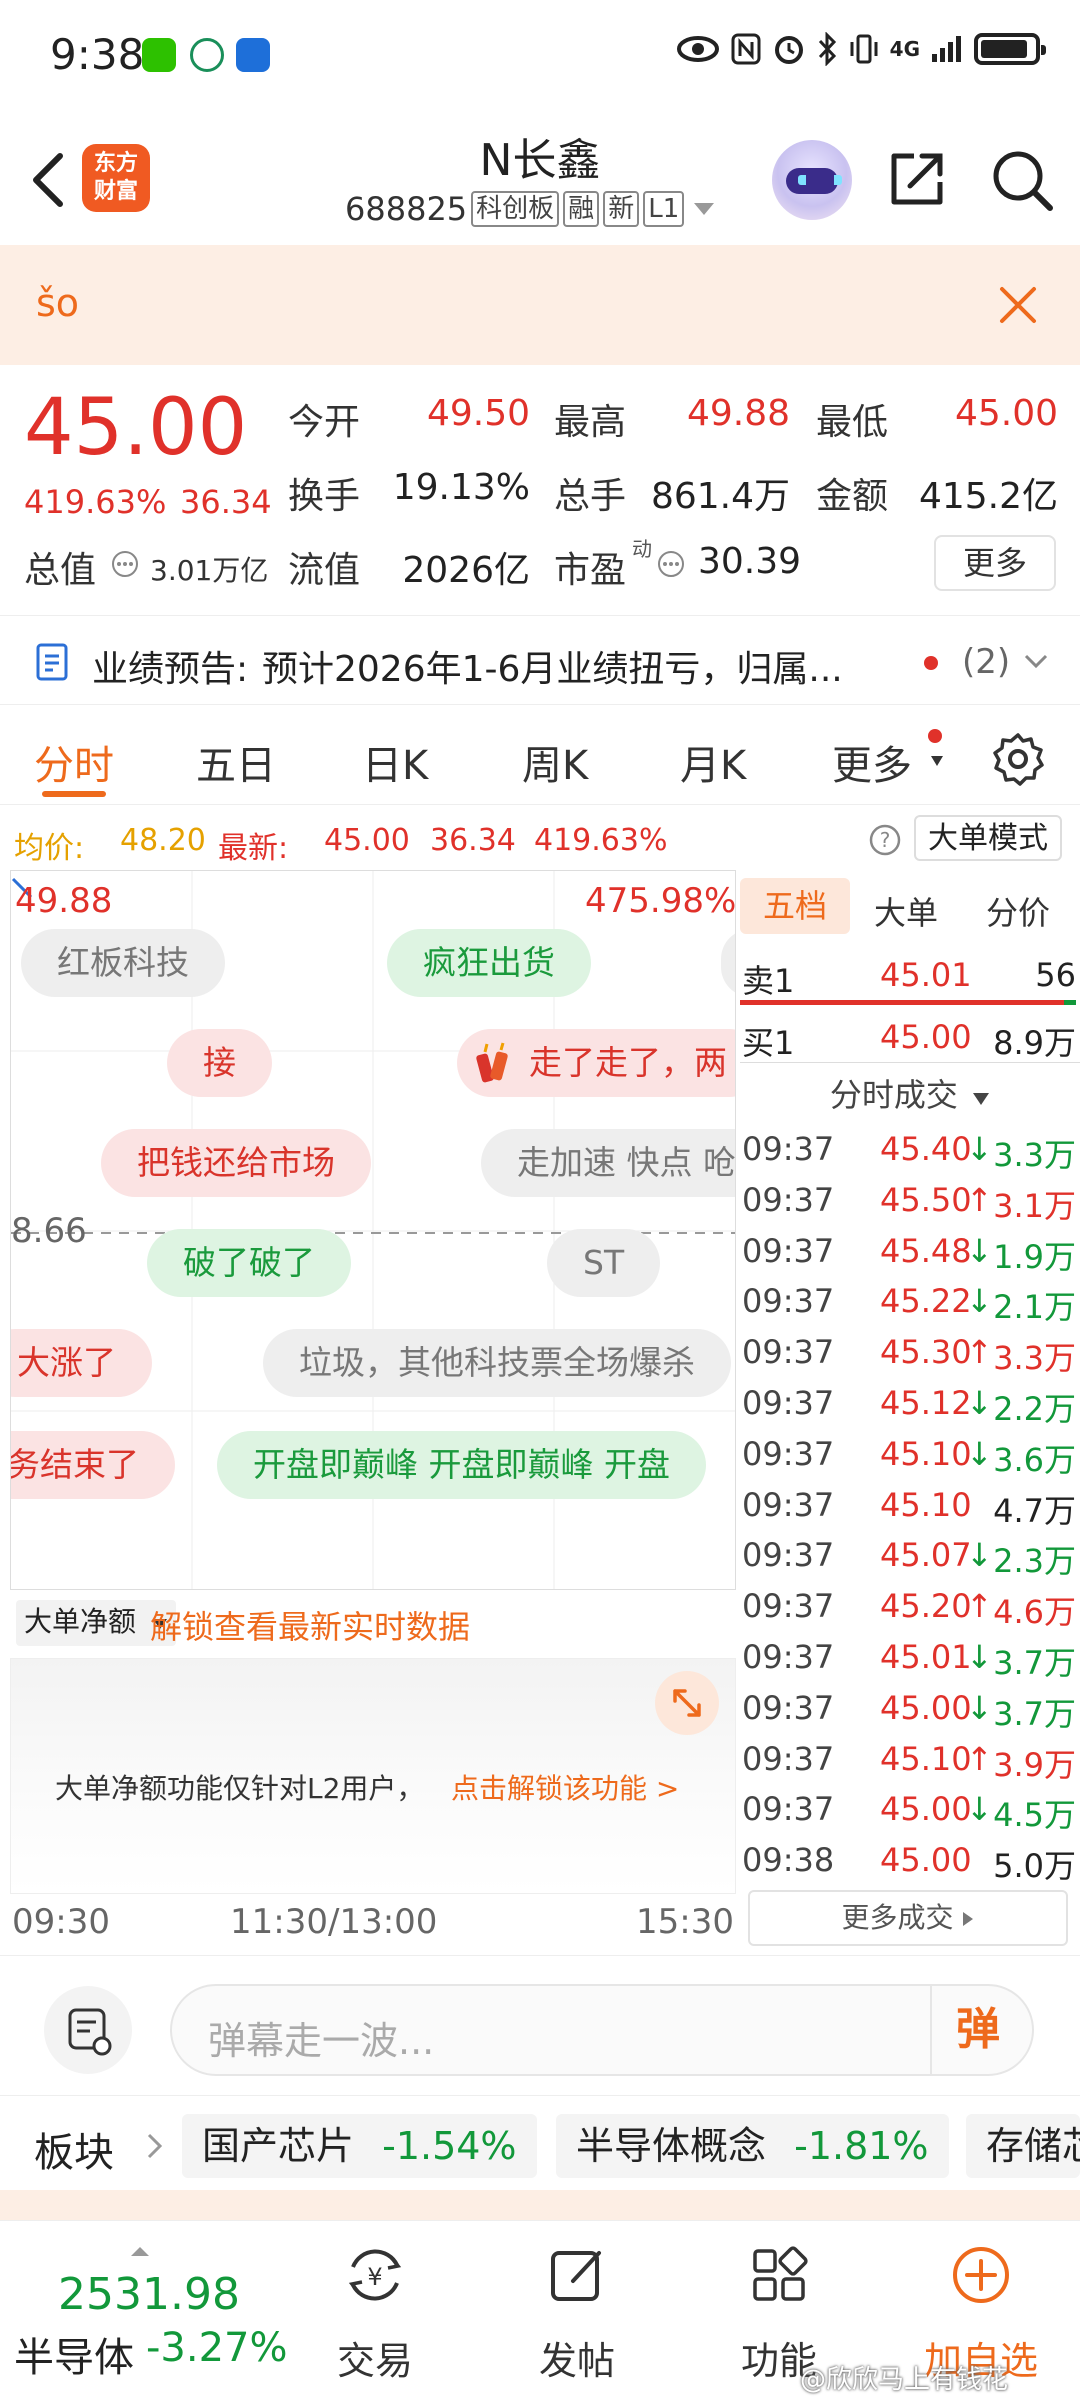 Image resolution: width=1080 pixels, height=2400 pixels. What do you see at coordinates (1034, 1561) in the screenshot?
I see `trade-volume: 2.3万` at bounding box center [1034, 1561].